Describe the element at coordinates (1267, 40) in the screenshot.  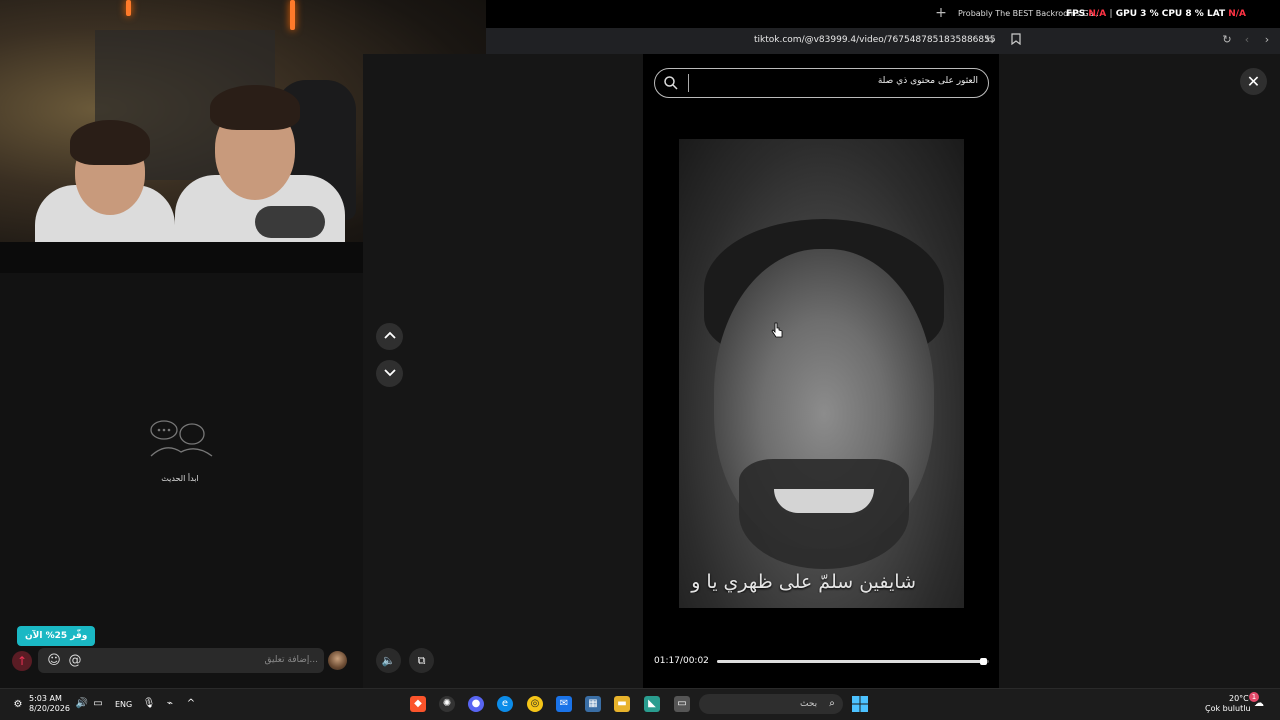
I see `forward-icon: ›` at that location.